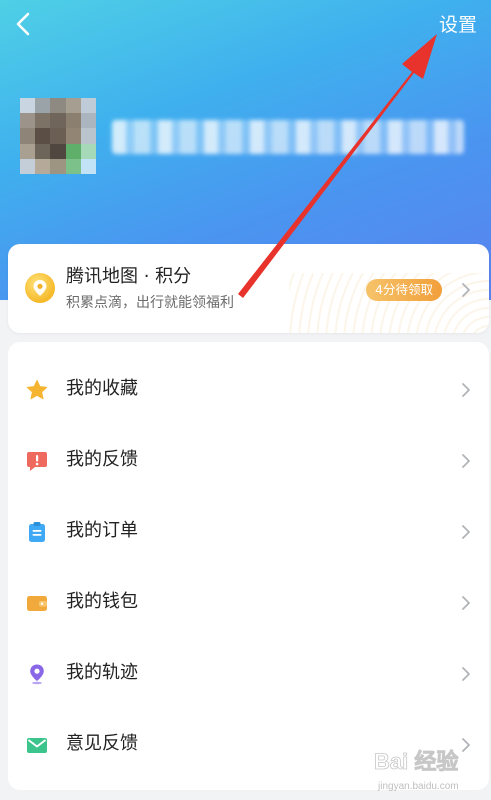 This screenshot has height=800, width=491. What do you see at coordinates (288, 137) in the screenshot?
I see `username-obscured` at bounding box center [288, 137].